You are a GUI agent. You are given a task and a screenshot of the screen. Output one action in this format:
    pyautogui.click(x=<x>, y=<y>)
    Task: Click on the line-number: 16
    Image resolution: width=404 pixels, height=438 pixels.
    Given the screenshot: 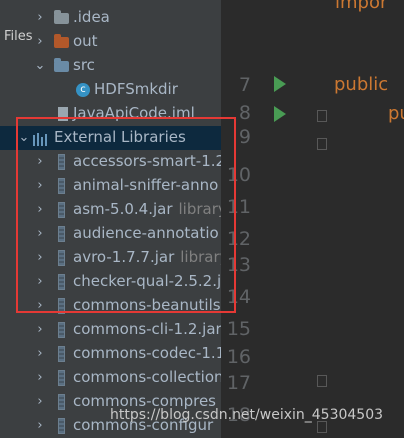 What is the action you would take?
    pyautogui.click(x=238, y=357)
    